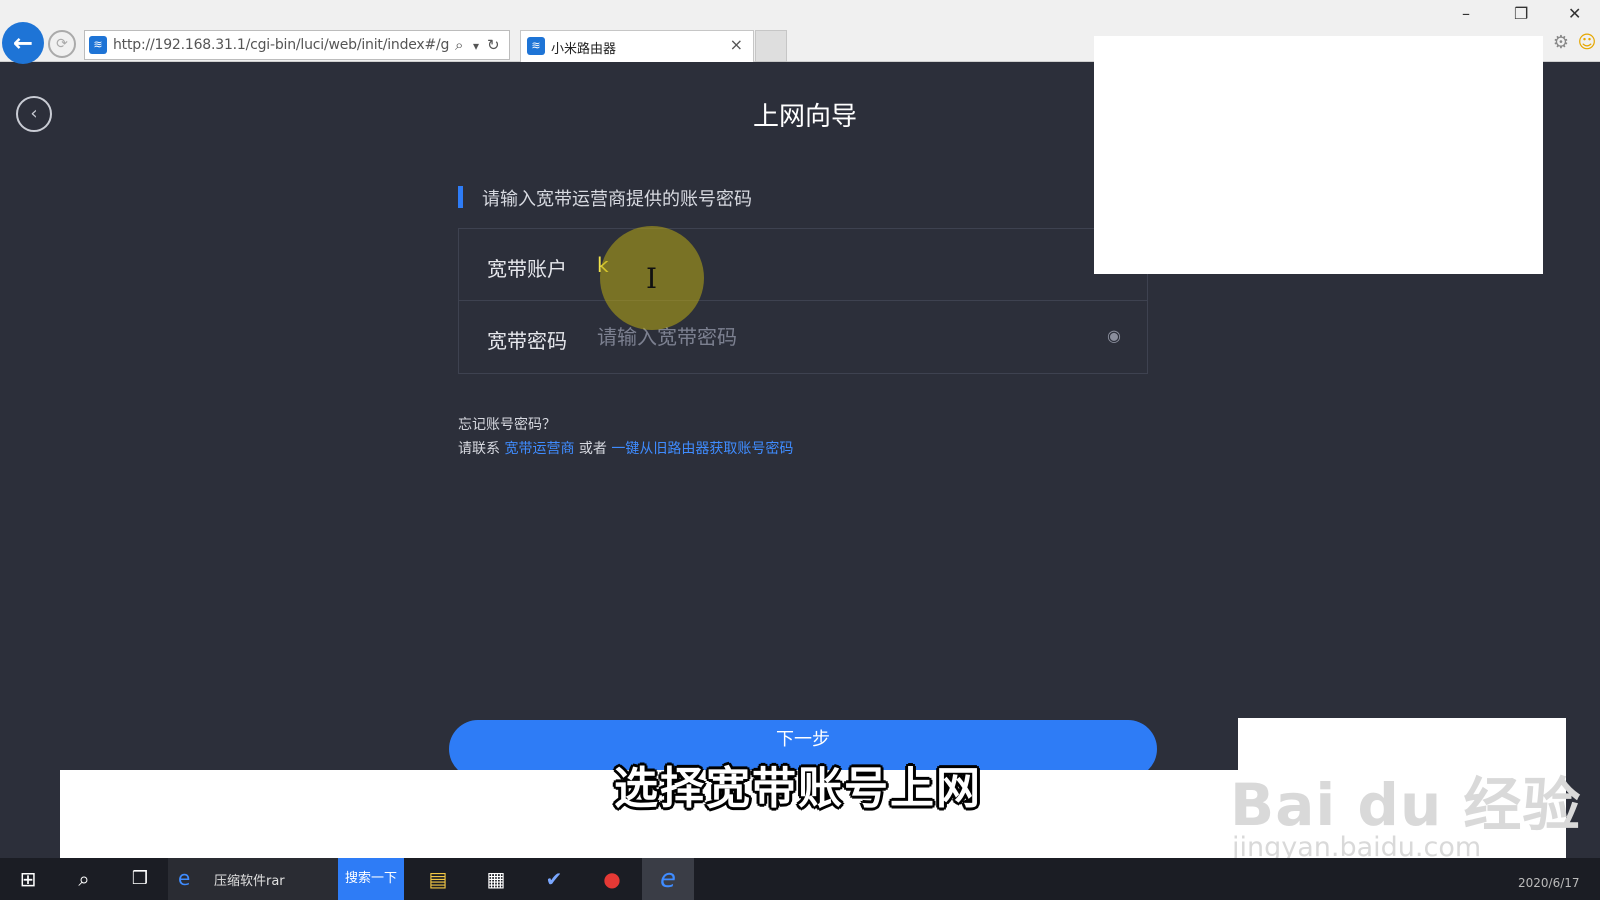 Image resolution: width=1600 pixels, height=900 pixels. I want to click on taskbar-search-icon: ⌕, so click(84, 879).